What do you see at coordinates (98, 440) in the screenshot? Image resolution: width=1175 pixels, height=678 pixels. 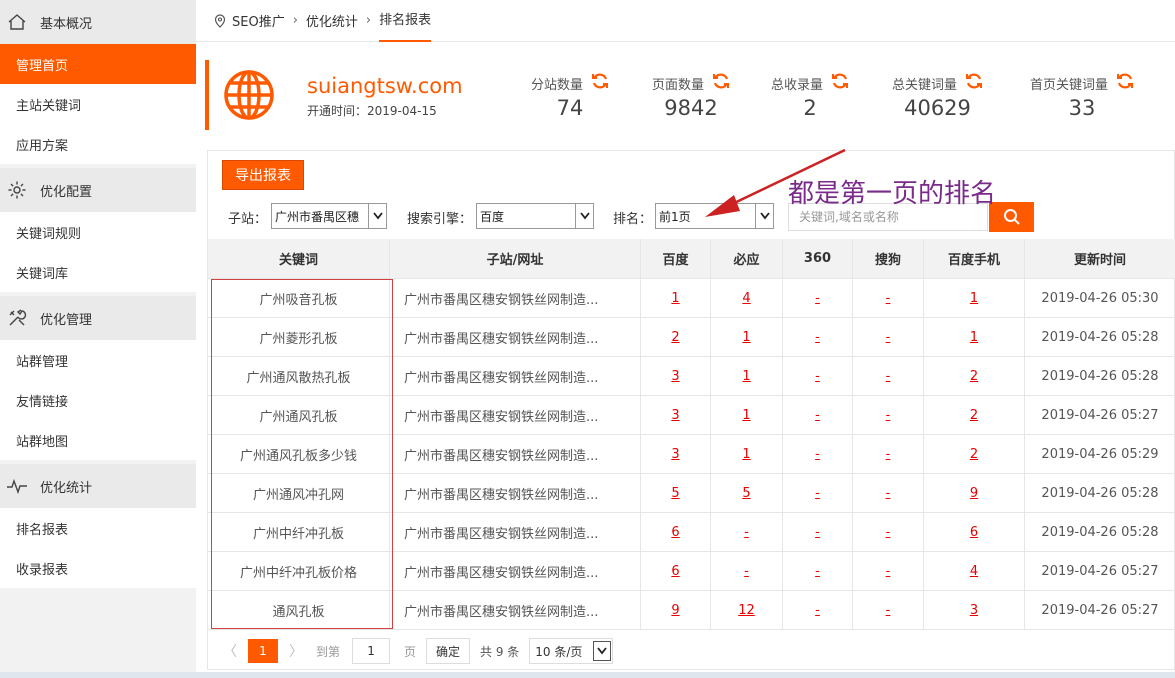 I see `sidebar-item-2-2: 站群地图` at bounding box center [98, 440].